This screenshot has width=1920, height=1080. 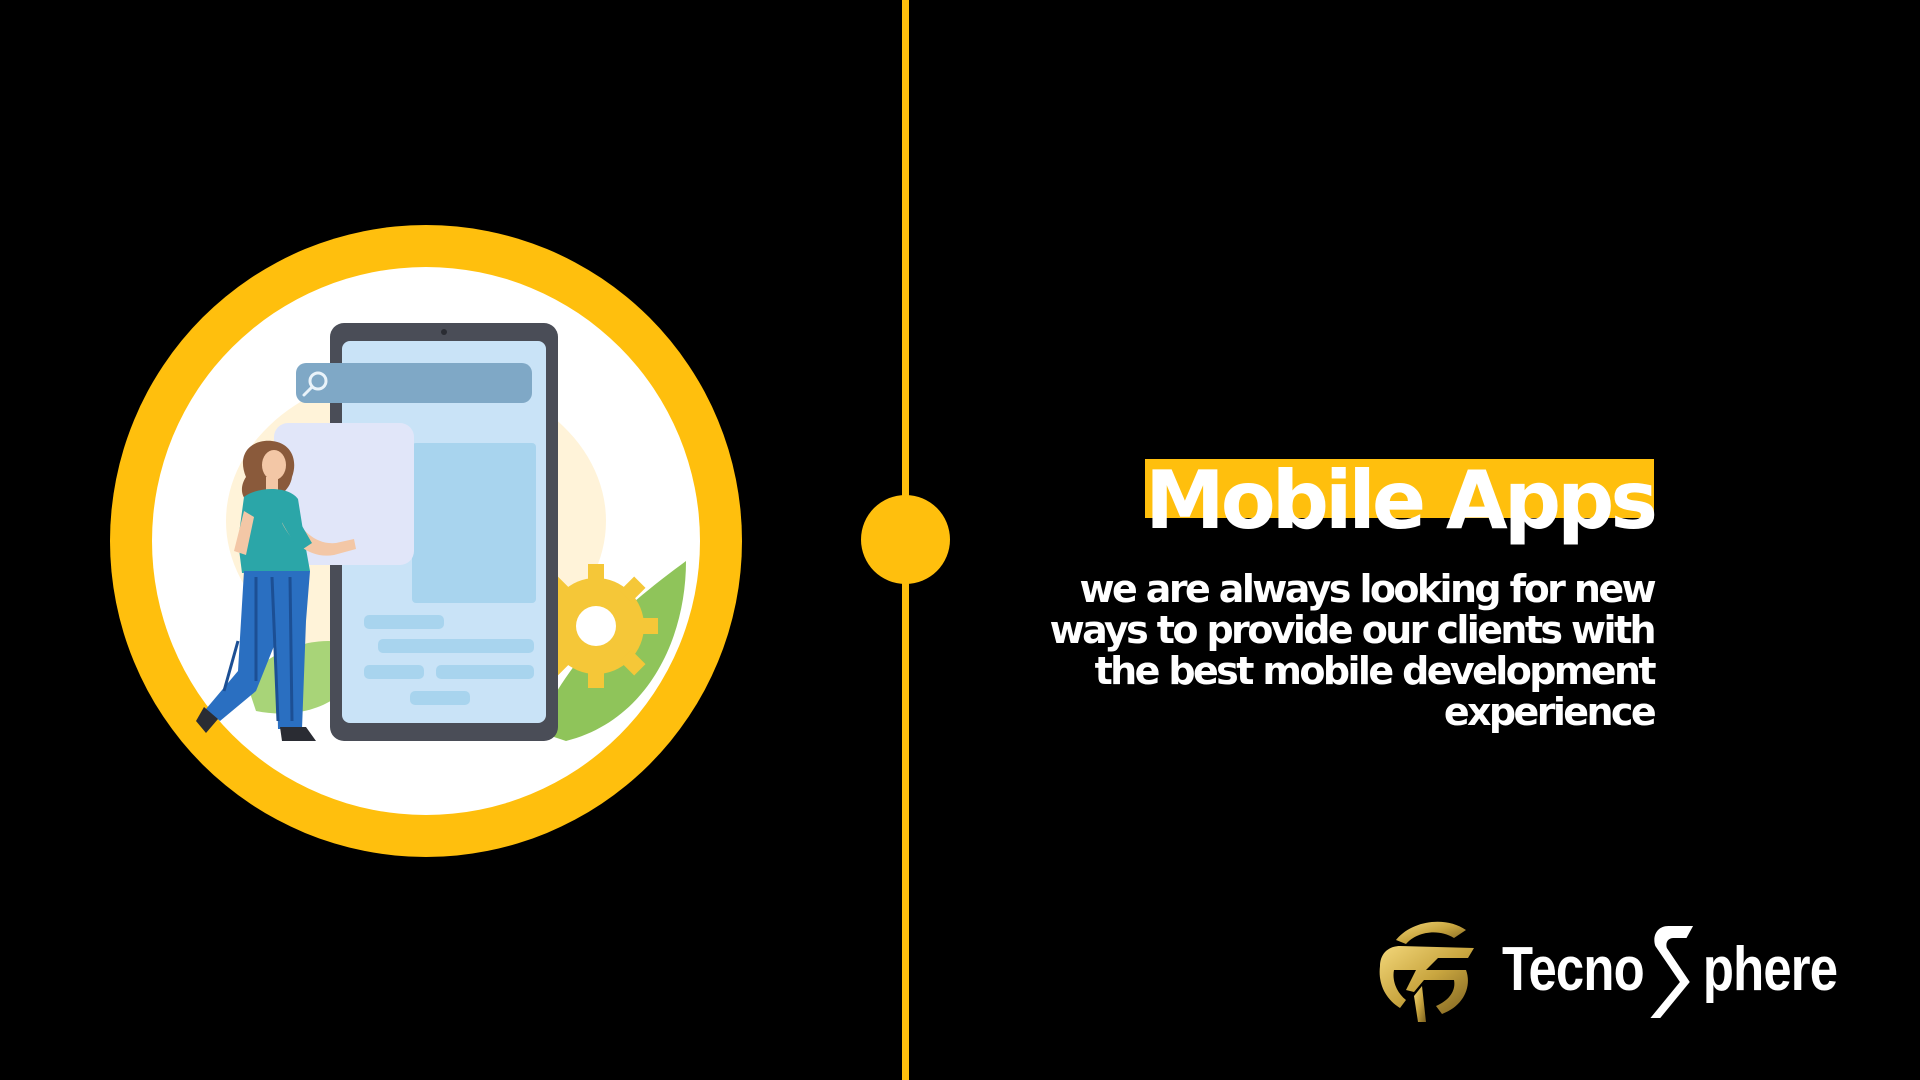 What do you see at coordinates (1367, 589) in the screenshot?
I see `description-line: we are always looking for new` at bounding box center [1367, 589].